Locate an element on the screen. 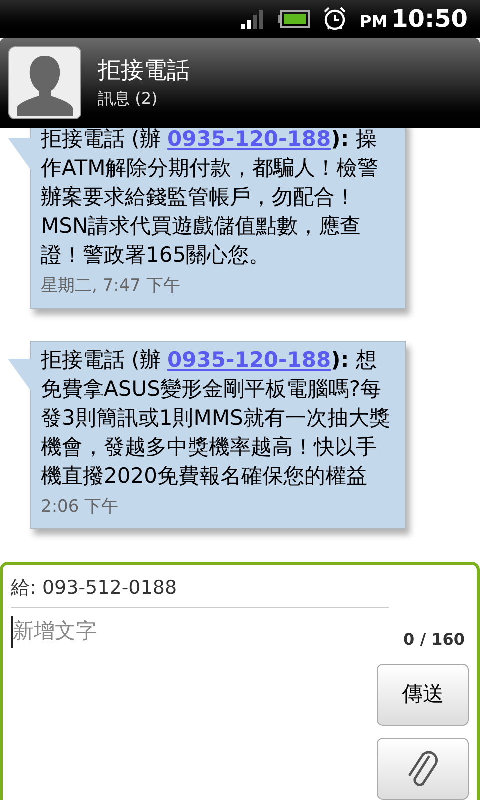 The image size is (480, 800). message-time: 2:06 下午 is located at coordinates (80, 507).